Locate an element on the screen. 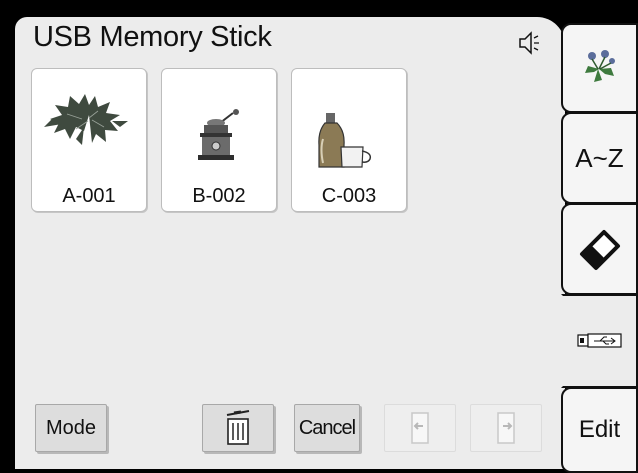 This screenshot has width=638, height=473. cancel-button: Cancel is located at coordinates (327, 428).